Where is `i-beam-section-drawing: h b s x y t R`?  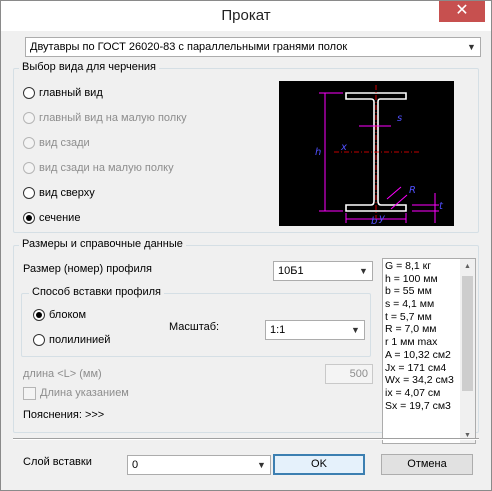
i-beam-section-drawing: h b s x y t R is located at coordinates (379, 156).